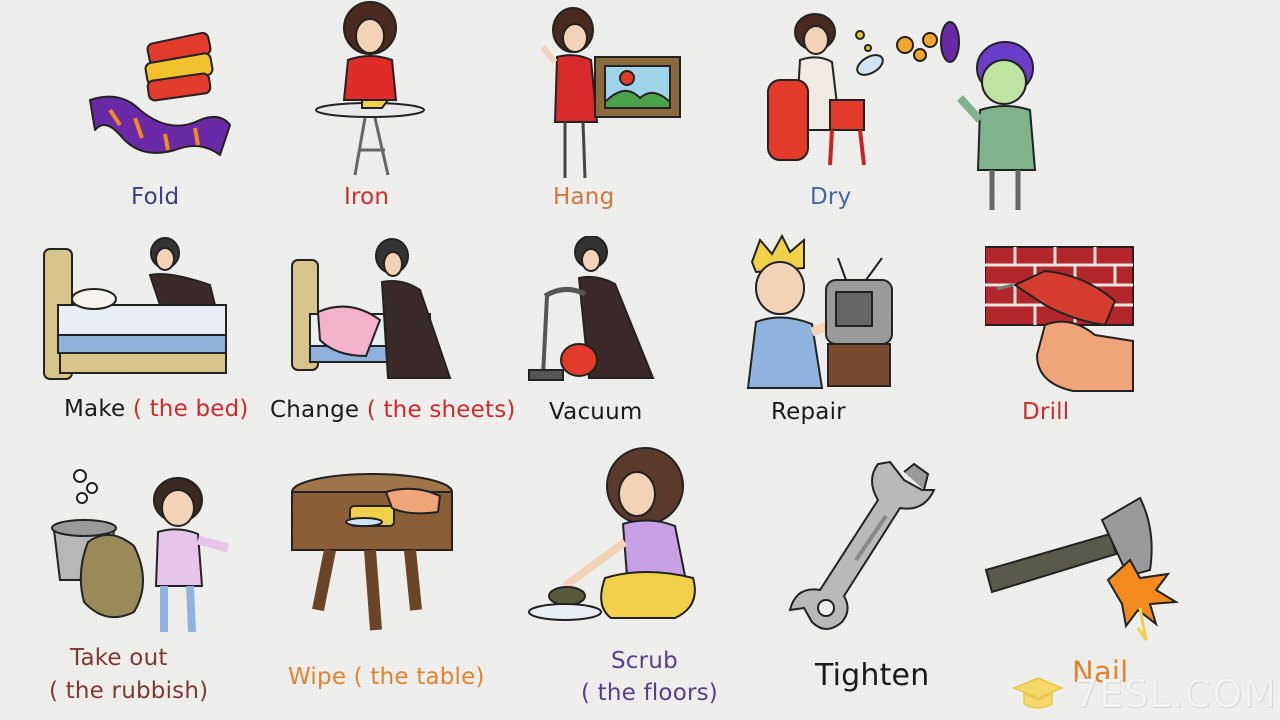 The width and height of the screenshot is (1280, 720). Describe the element at coordinates (135, 308) in the screenshot. I see `woman-making-bed-illustration` at that location.